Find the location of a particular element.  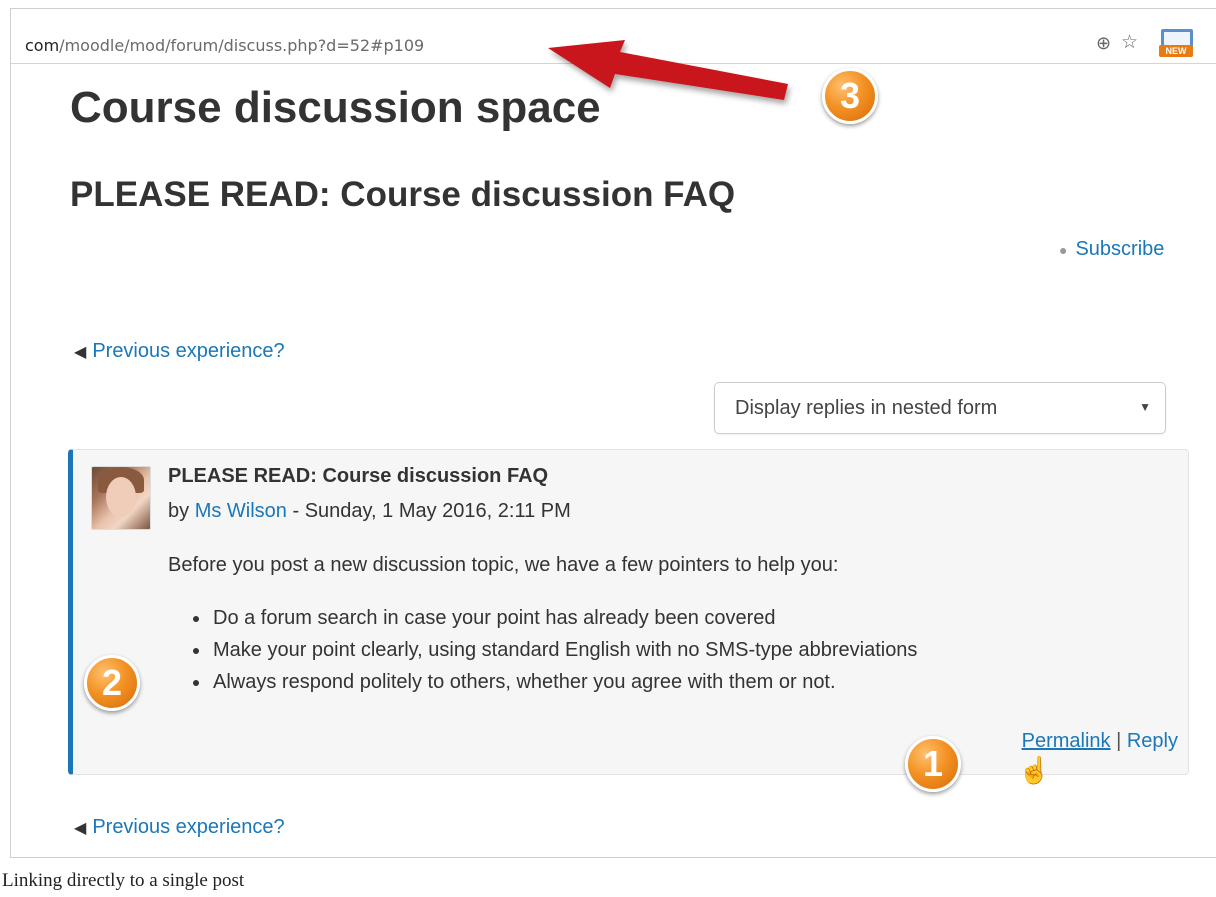

arrow-annotation is located at coordinates (668, 70).